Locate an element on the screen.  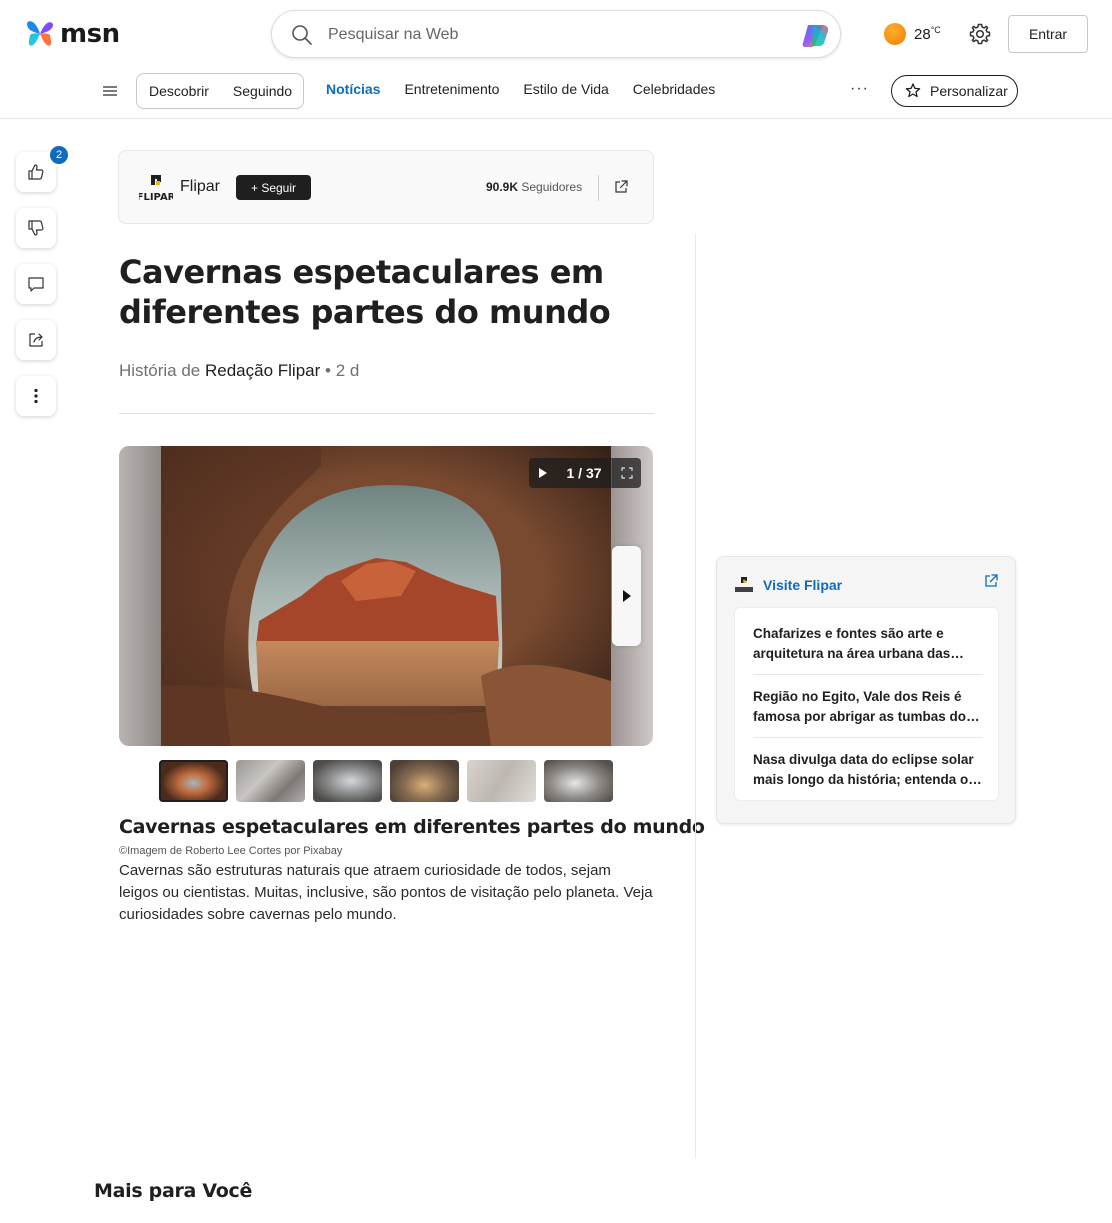
author-link: Redação Flipar is located at coordinates (262, 370).